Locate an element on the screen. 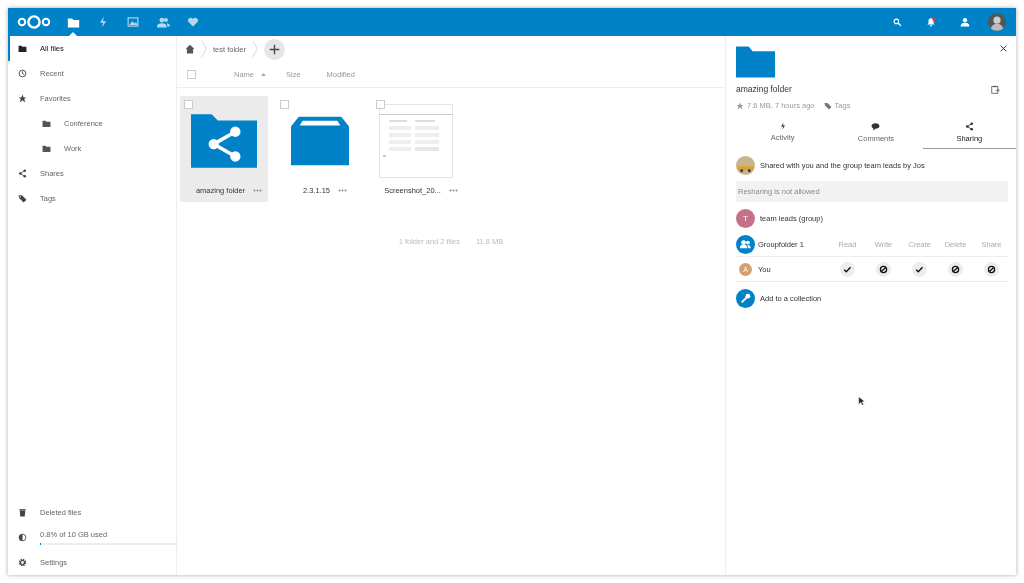  user-avatar is located at coordinates (997, 22).